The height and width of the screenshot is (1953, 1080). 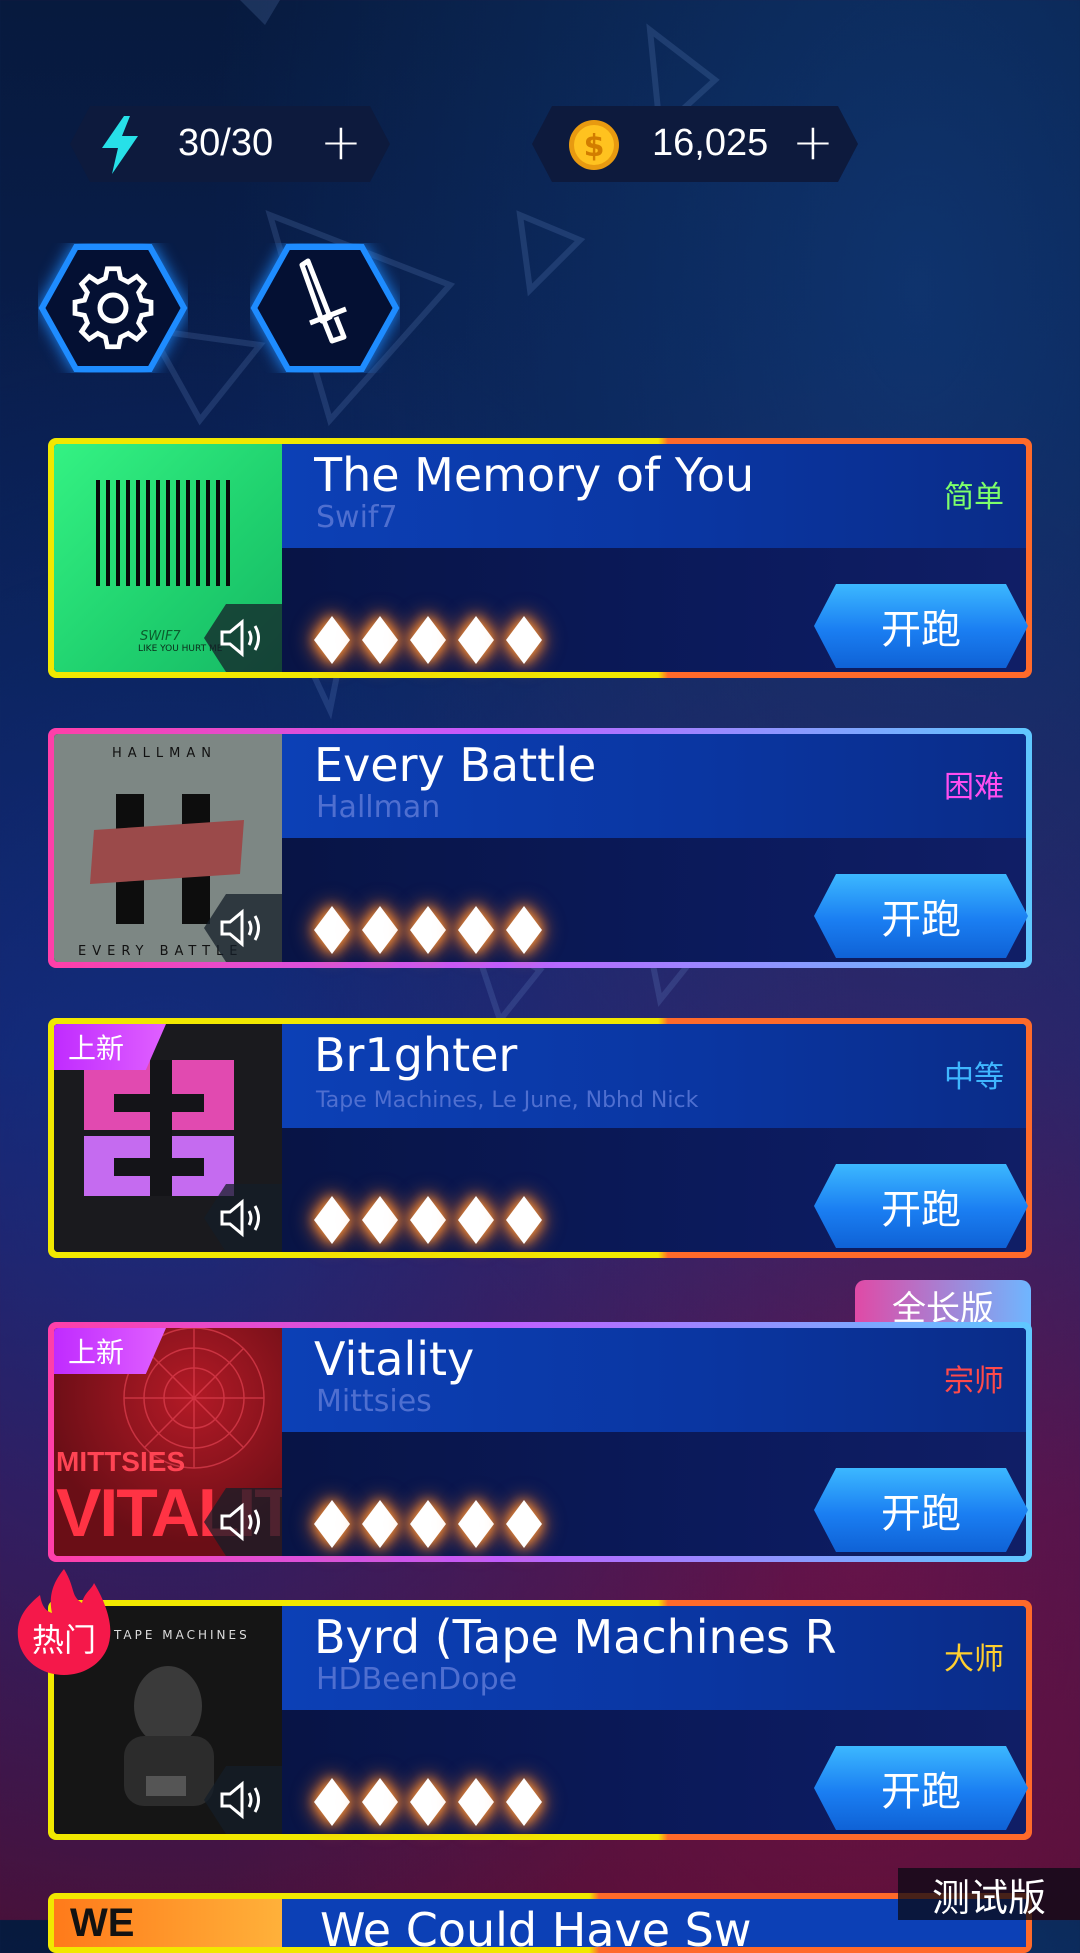 What do you see at coordinates (341, 142) in the screenshot?
I see `add-energy-button: +` at bounding box center [341, 142].